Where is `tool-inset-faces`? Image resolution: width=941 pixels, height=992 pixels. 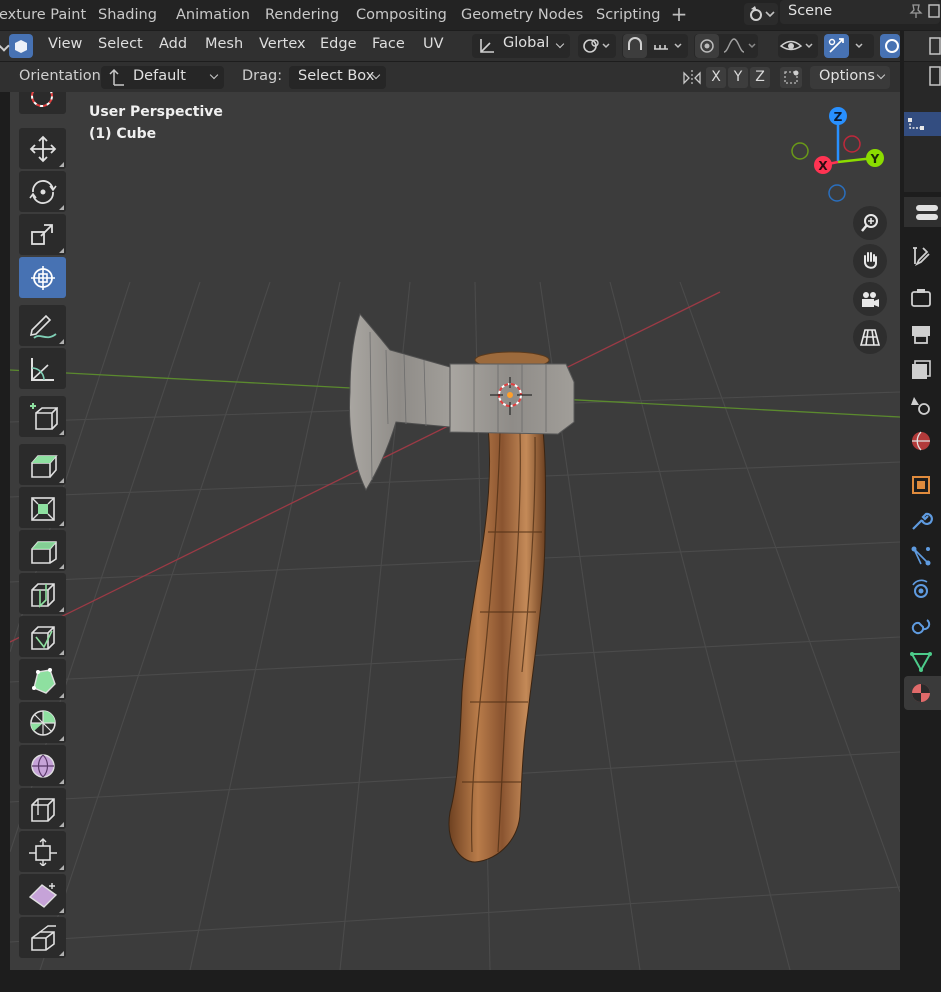
tool-inset-faces is located at coordinates (42, 507).